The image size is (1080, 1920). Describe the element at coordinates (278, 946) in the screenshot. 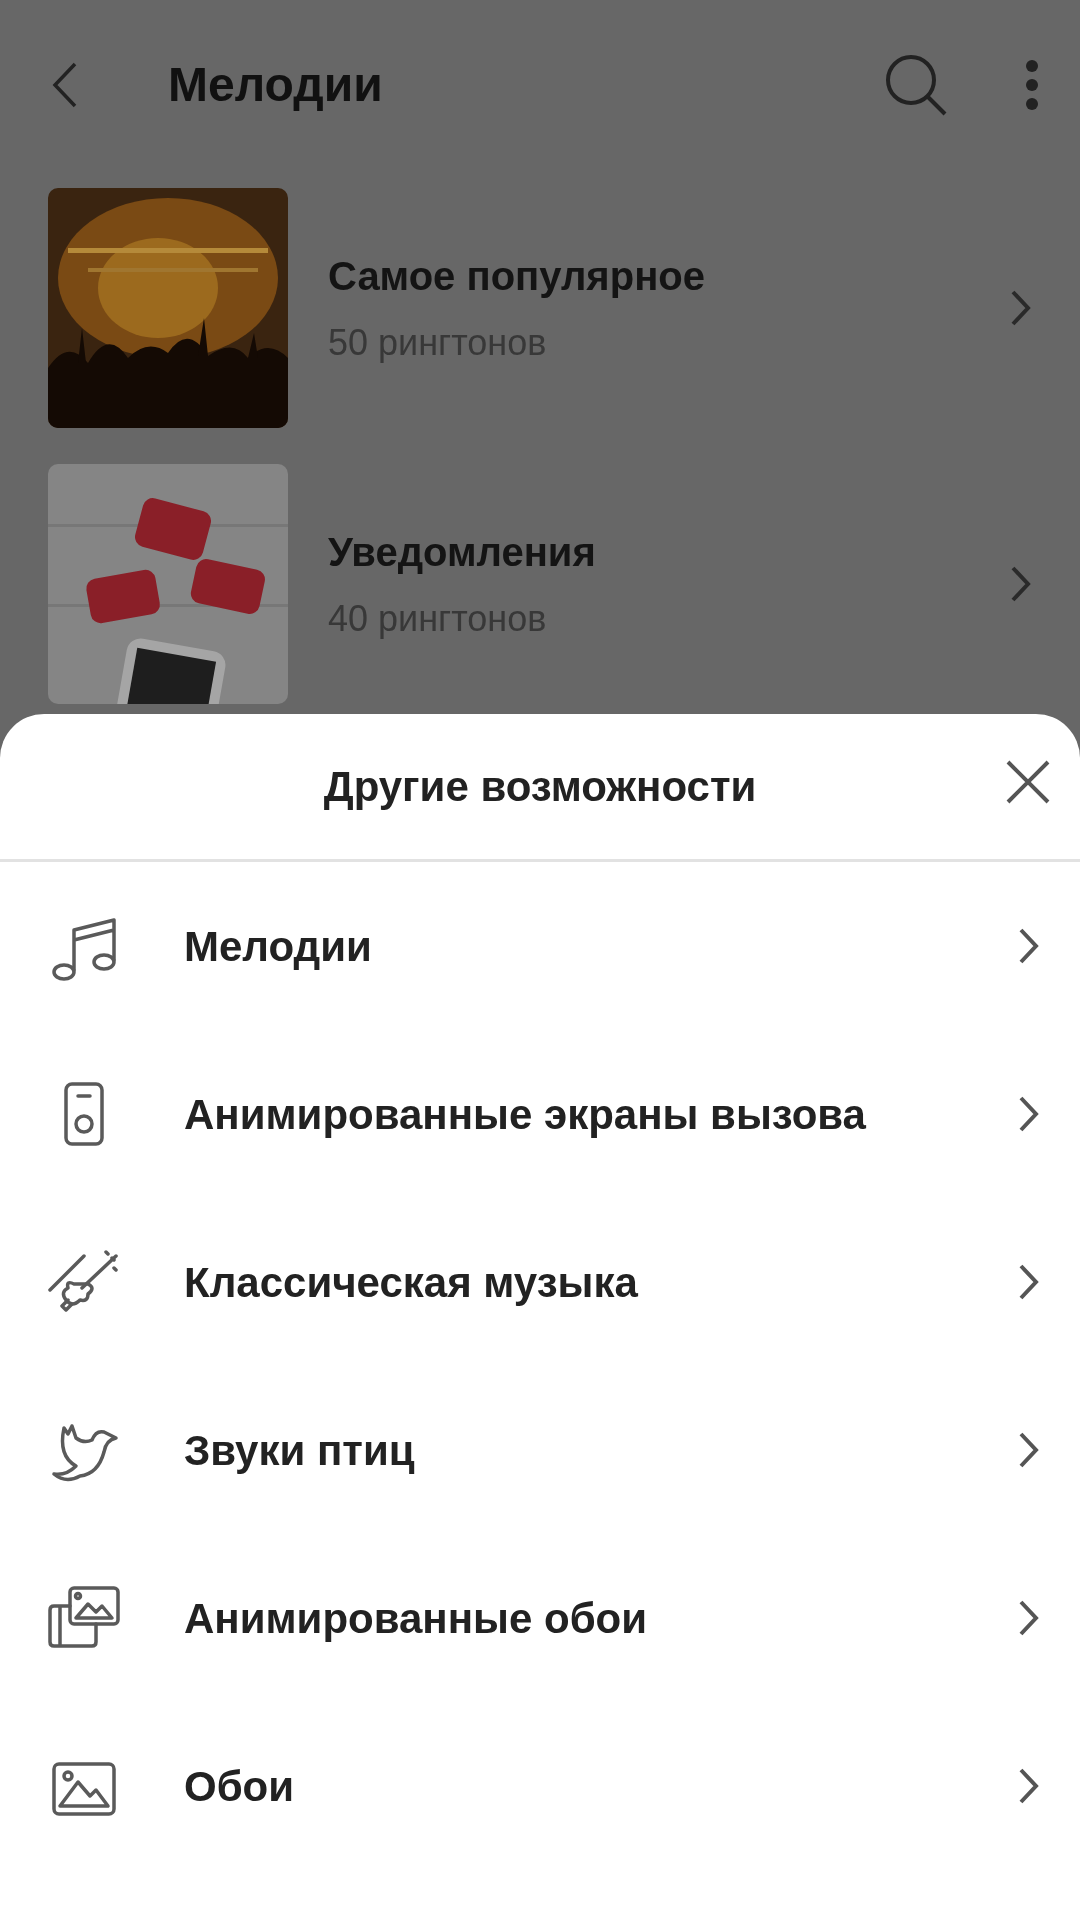

I see `menu-item: Мелодии` at that location.